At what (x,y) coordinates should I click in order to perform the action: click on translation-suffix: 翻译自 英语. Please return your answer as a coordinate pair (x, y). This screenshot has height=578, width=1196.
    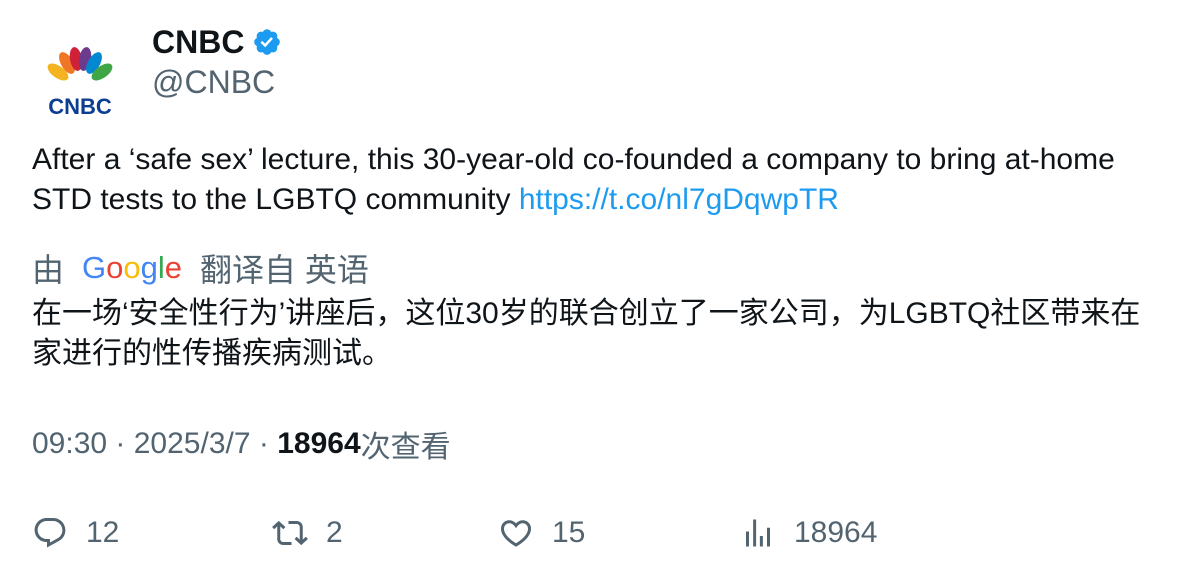
    Looking at the image, I should click on (284, 268).